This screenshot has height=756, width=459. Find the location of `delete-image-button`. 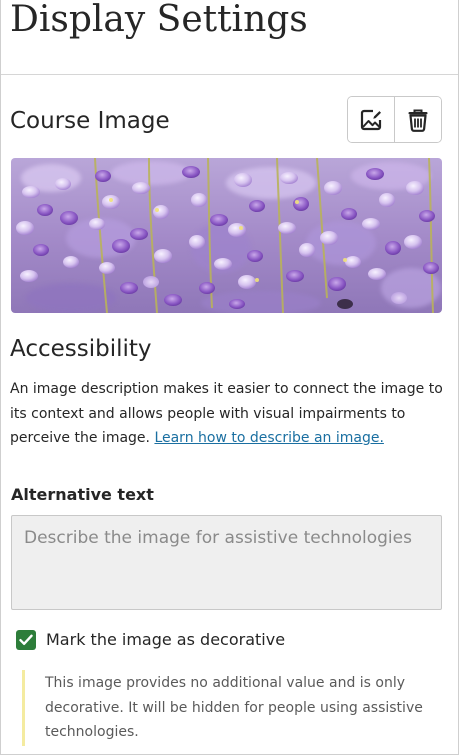

delete-image-button is located at coordinates (417, 119).